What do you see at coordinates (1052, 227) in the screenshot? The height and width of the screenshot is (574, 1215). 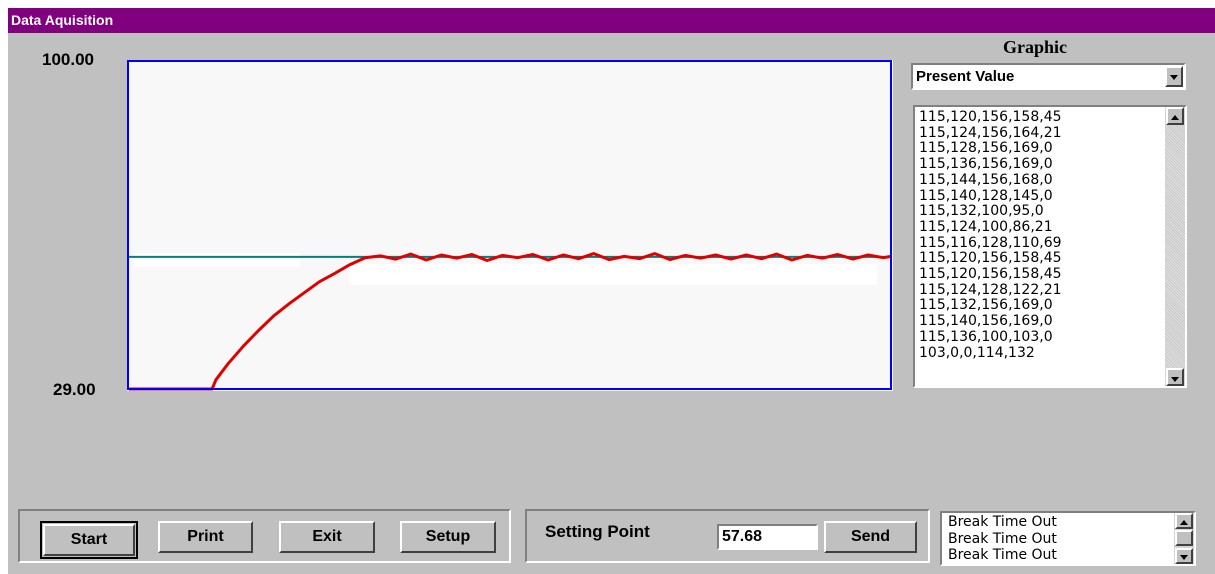 I see `raw-data-item: 115,124,100,86,21` at bounding box center [1052, 227].